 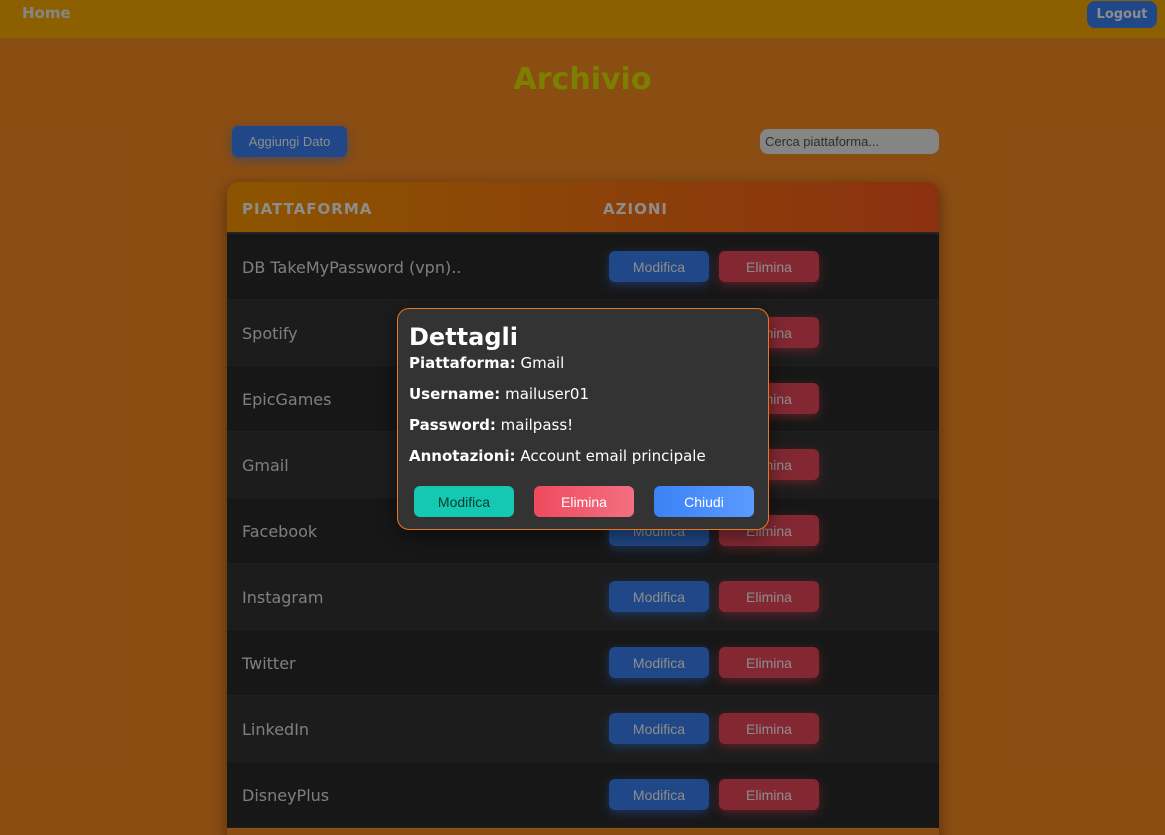 I want to click on username-value: mailuser01, so click(x=547, y=394).